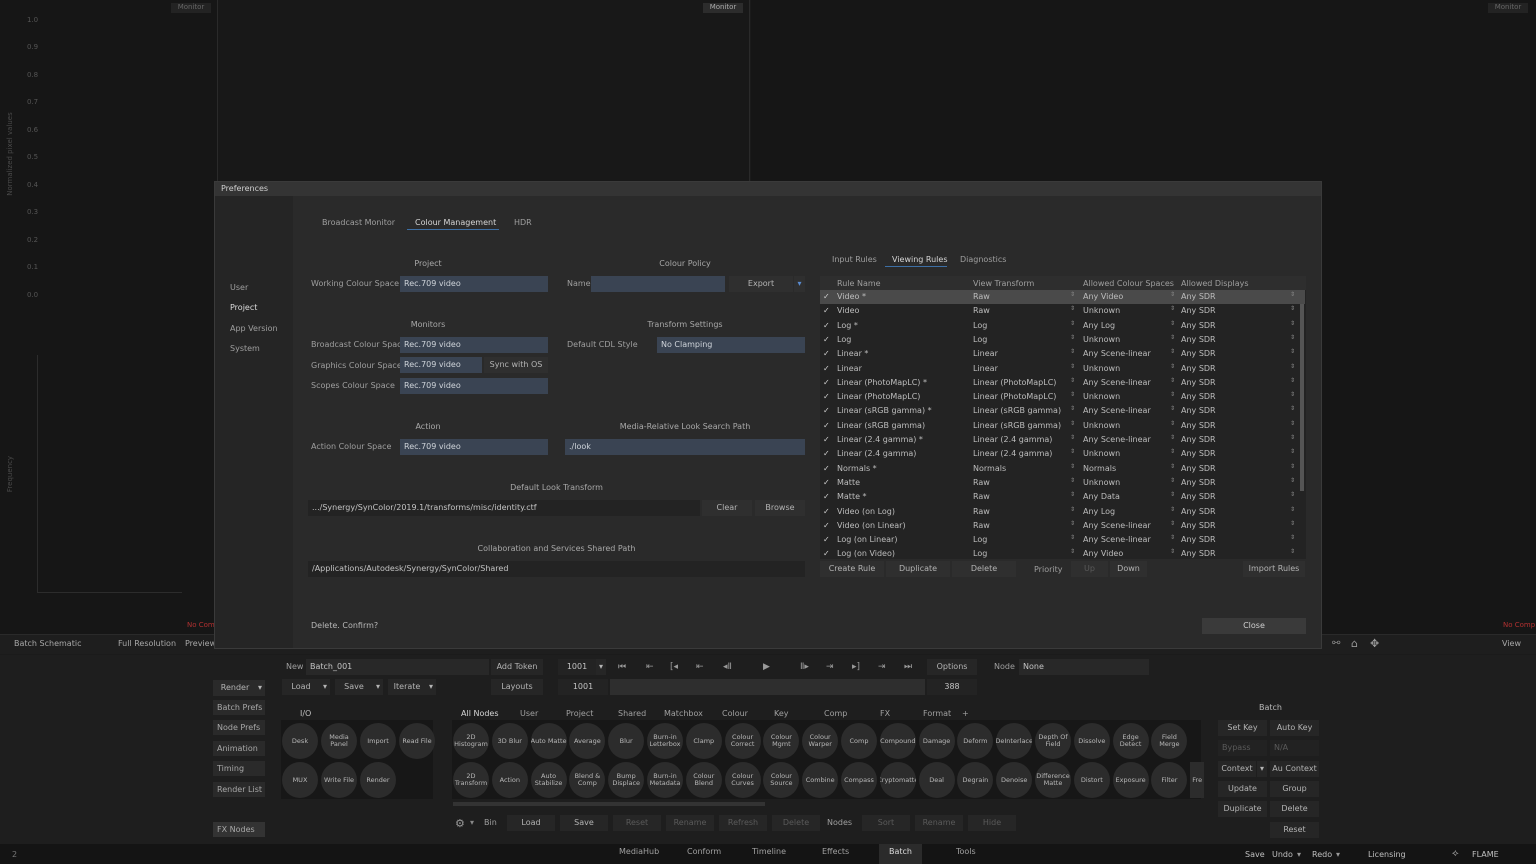 The height and width of the screenshot is (864, 1536). Describe the element at coordinates (1294, 769) in the screenshot. I see `au-context-button: Au Context` at that location.